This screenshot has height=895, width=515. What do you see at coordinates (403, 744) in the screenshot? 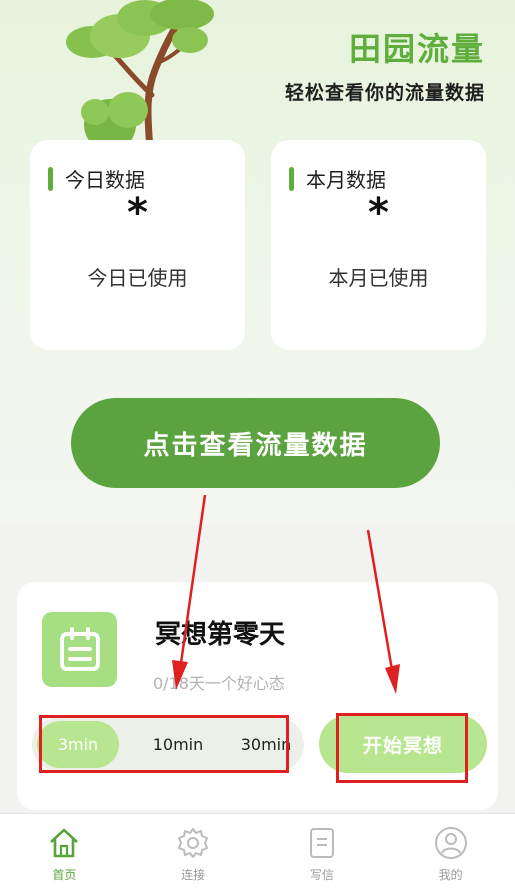
I see `start-meditation-button: 开始冥想` at bounding box center [403, 744].